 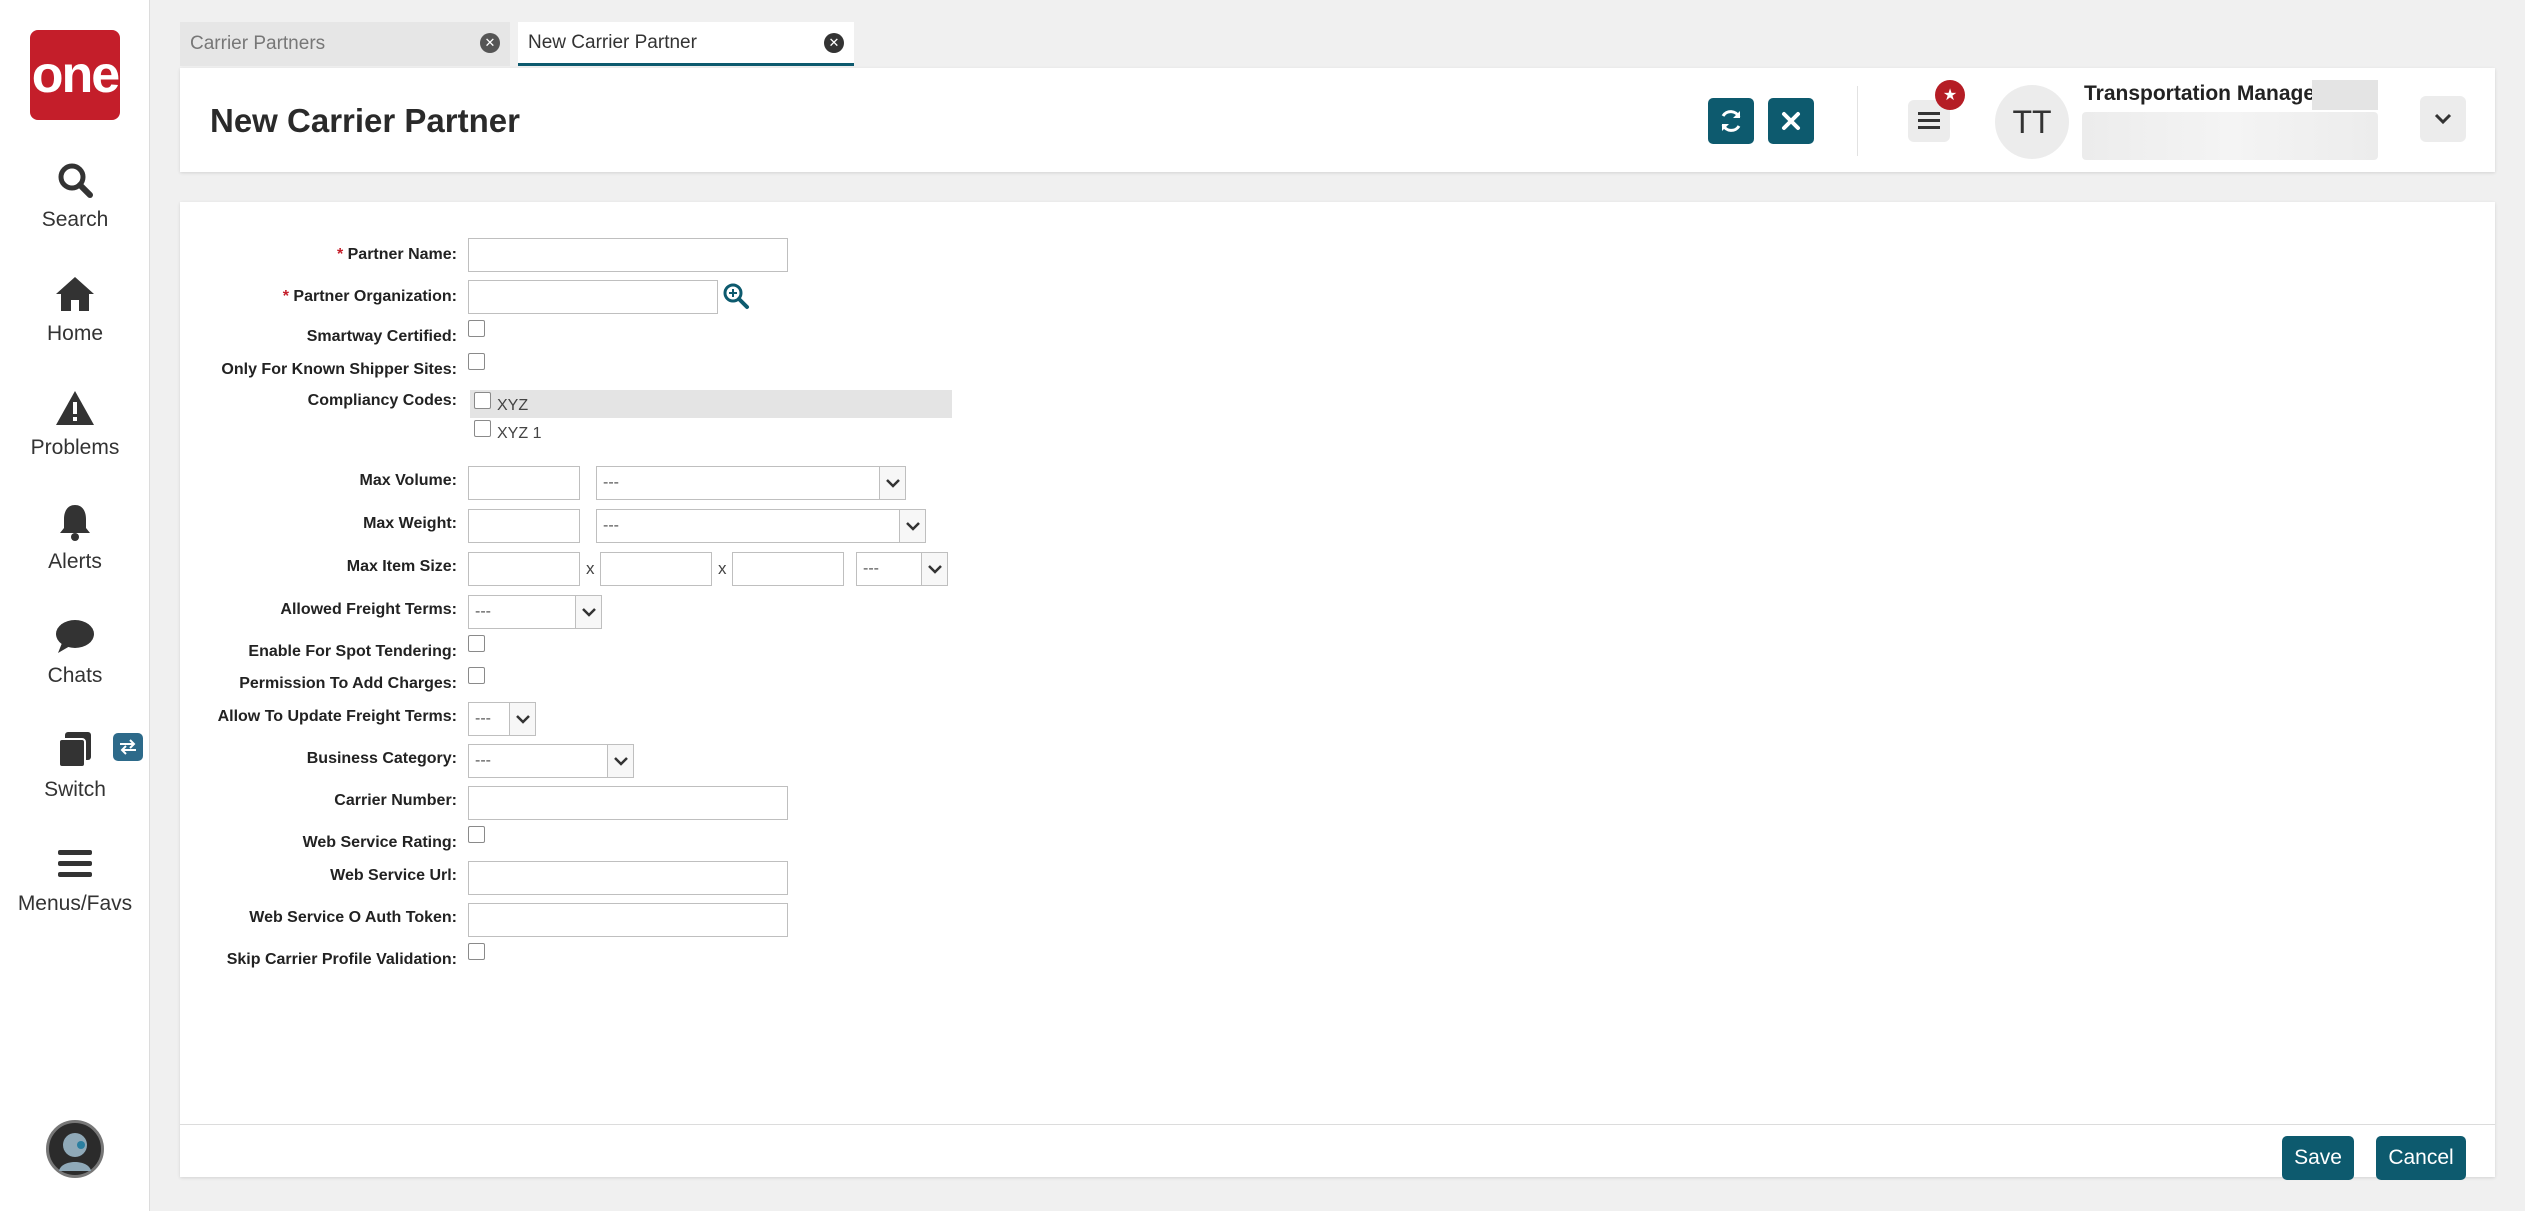 I want to click on partner-organization-input, so click(x=593, y=297).